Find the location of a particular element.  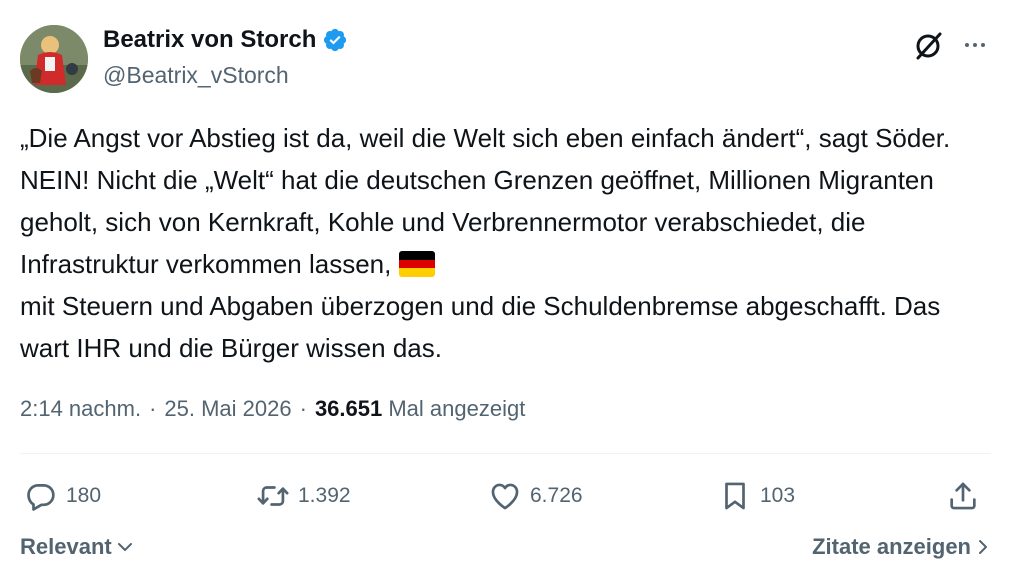

repost-button: 1.392 is located at coordinates (303, 496).